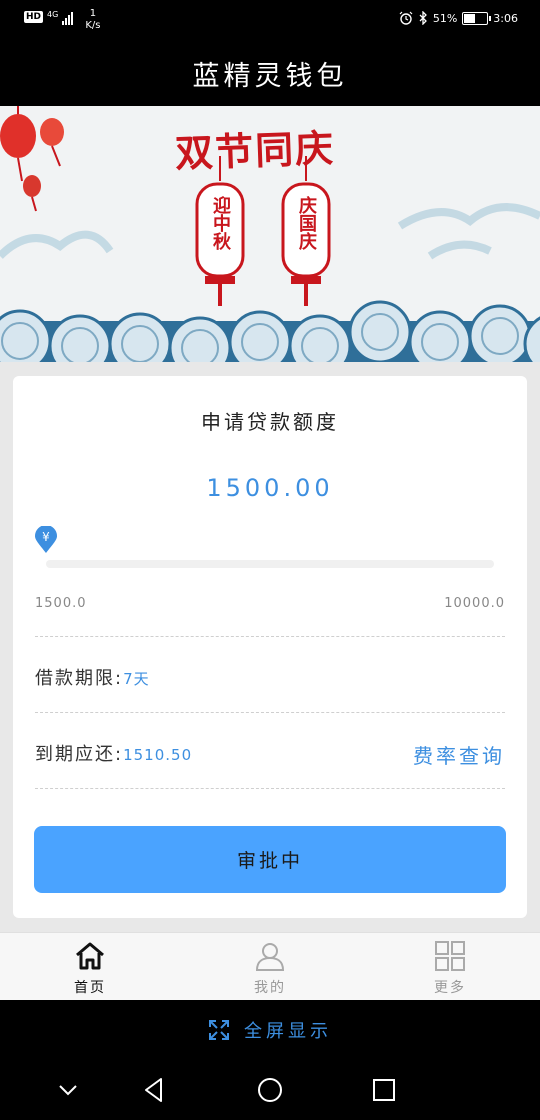  Describe the element at coordinates (53, 14) in the screenshot. I see `network-type: 4G` at that location.